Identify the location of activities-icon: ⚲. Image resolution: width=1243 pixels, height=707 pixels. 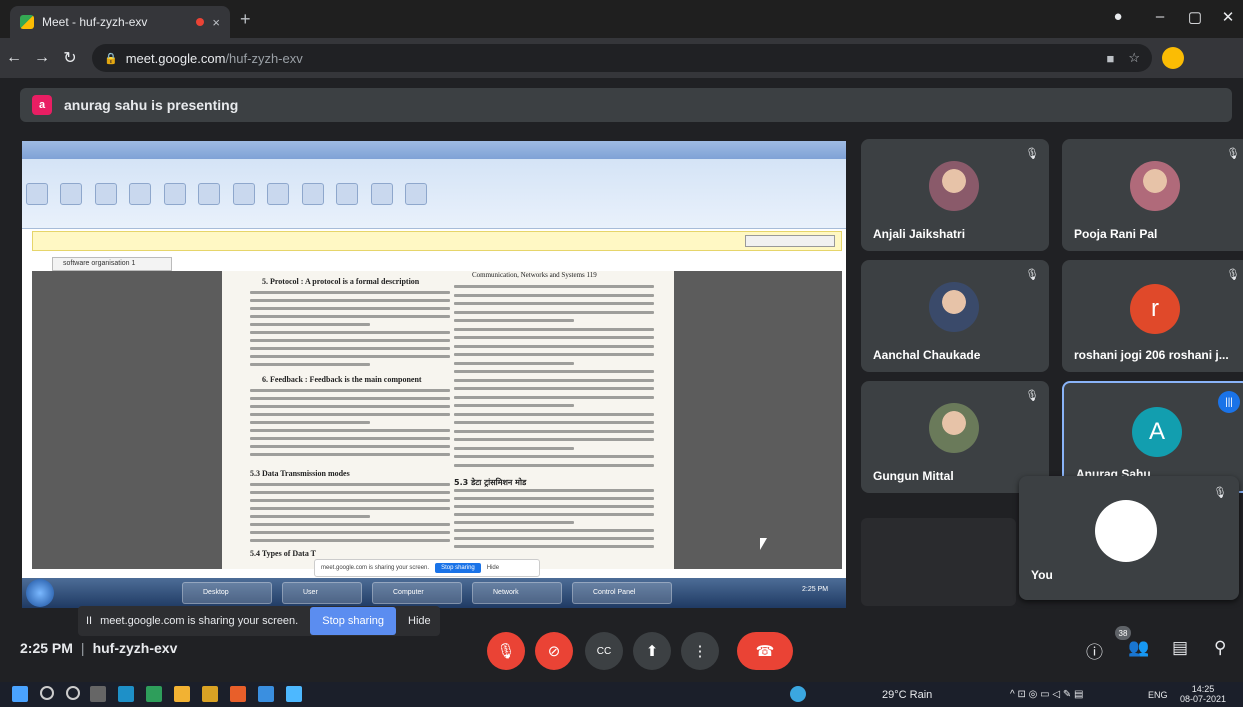
(1220, 648).